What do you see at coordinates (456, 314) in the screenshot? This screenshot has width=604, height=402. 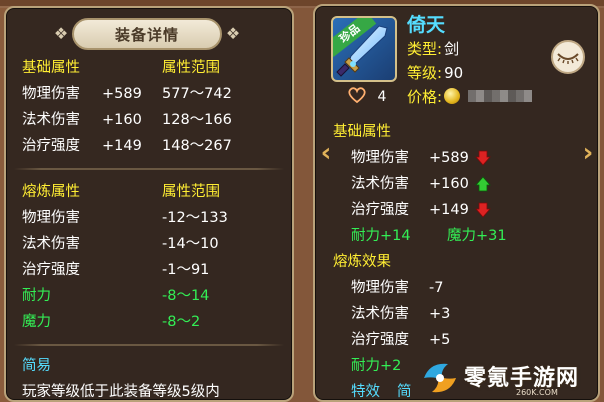 I see `refine-stat-row: 法术伤害 +3` at bounding box center [456, 314].